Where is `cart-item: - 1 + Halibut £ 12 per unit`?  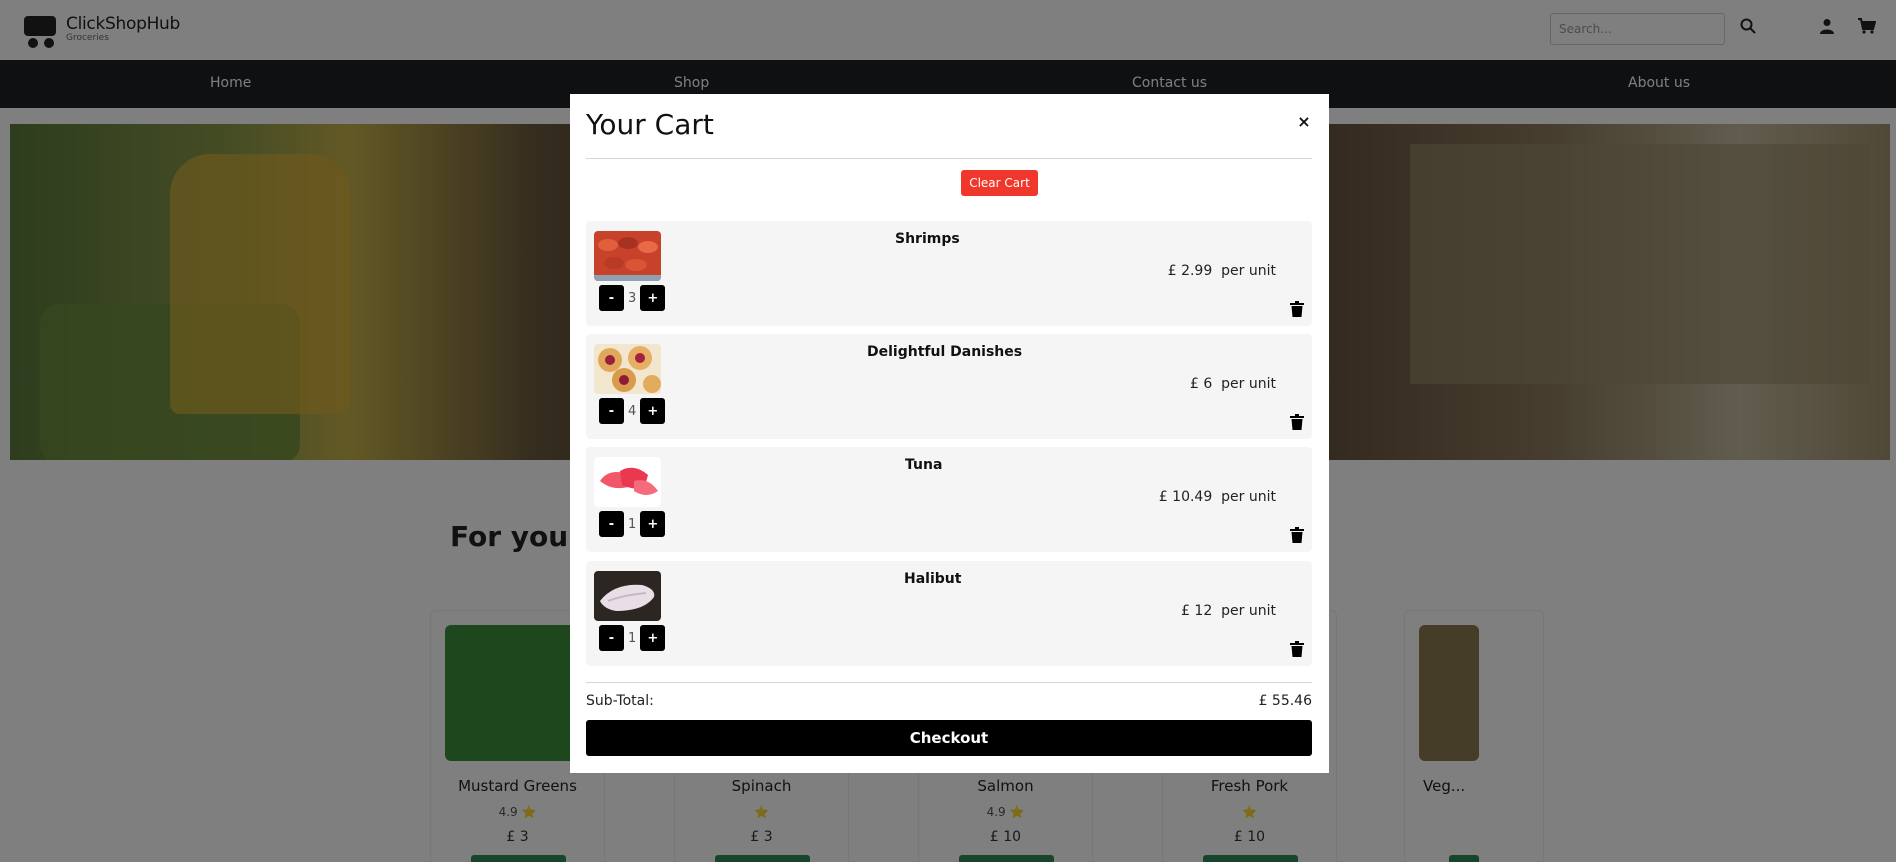 cart-item: - 1 + Halibut £ 12 per unit is located at coordinates (949, 613).